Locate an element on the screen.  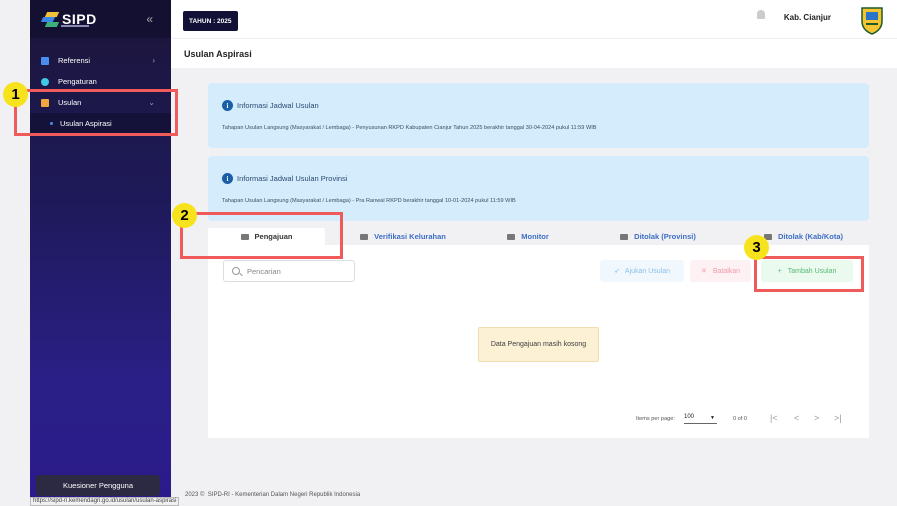
footer-year: 2023 © is located at coordinates (195, 495).